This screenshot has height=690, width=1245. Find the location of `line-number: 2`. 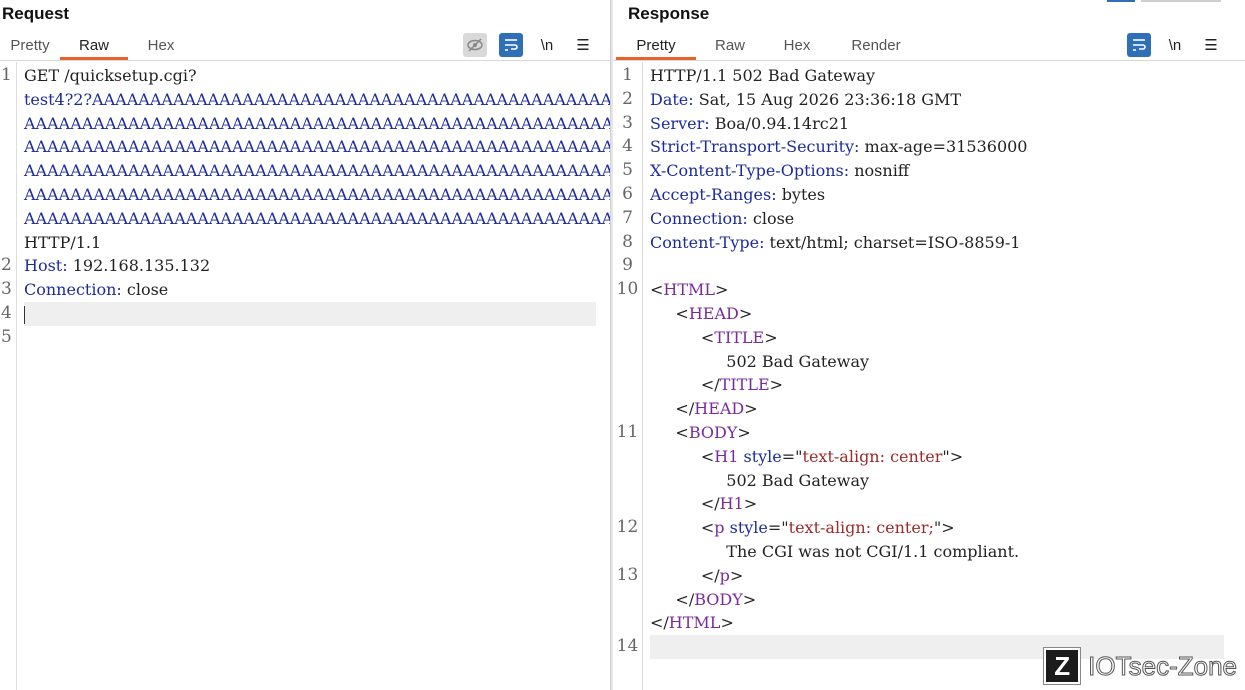

line-number: 2 is located at coordinates (6, 265).